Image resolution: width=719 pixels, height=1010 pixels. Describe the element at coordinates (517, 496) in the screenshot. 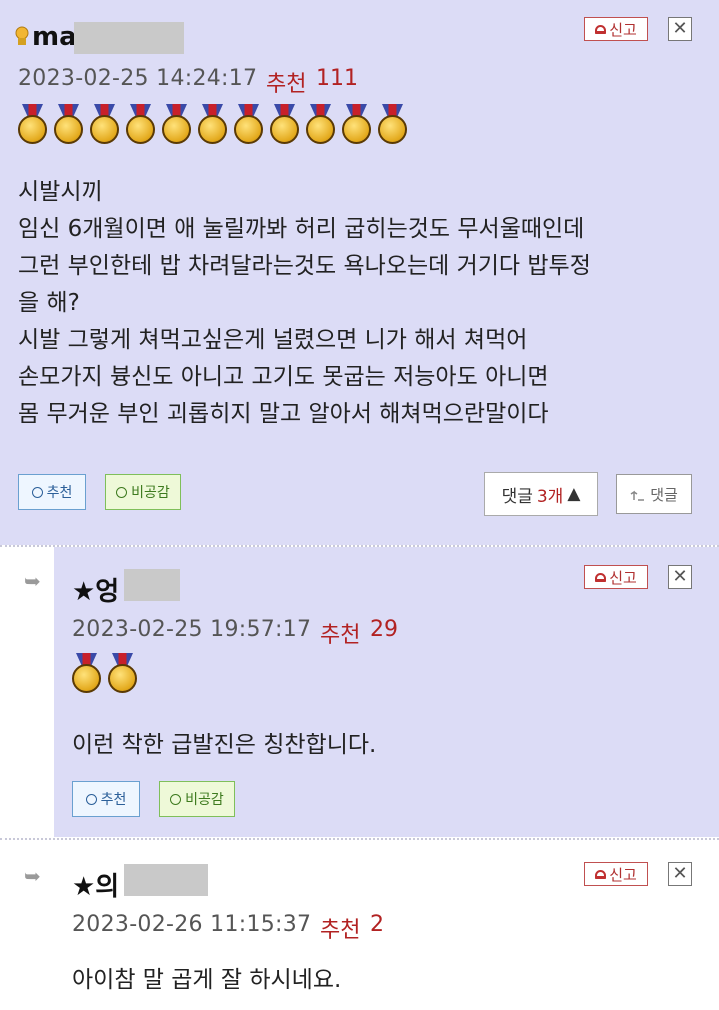

I see `replies-label: 댓글` at that location.